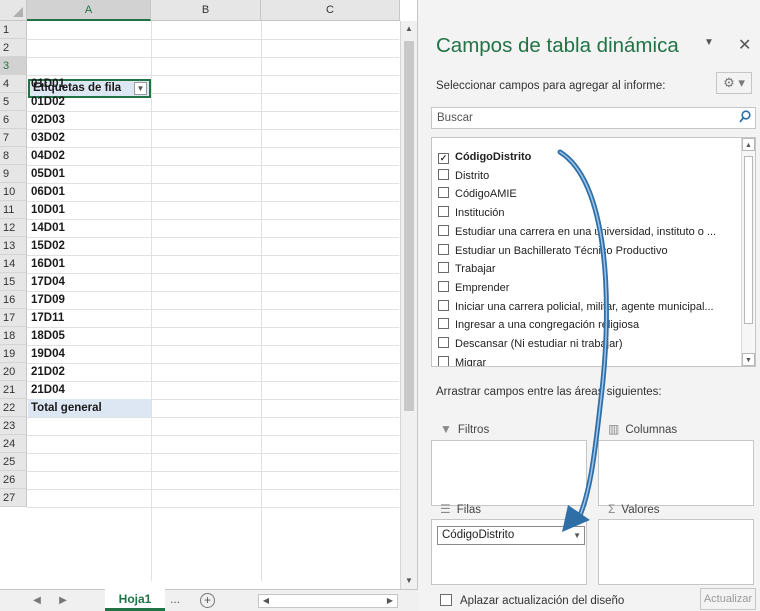 The height and width of the screenshot is (611, 760). Describe the element at coordinates (462, 360) in the screenshot. I see `field-item: Migrar` at that location.